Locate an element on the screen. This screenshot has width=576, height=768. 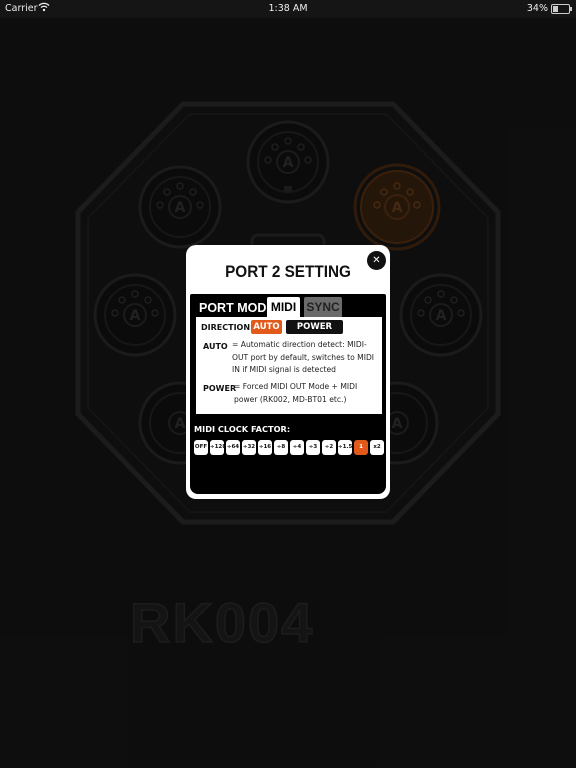
clock-factor-option: ÷8 is located at coordinates (281, 447).